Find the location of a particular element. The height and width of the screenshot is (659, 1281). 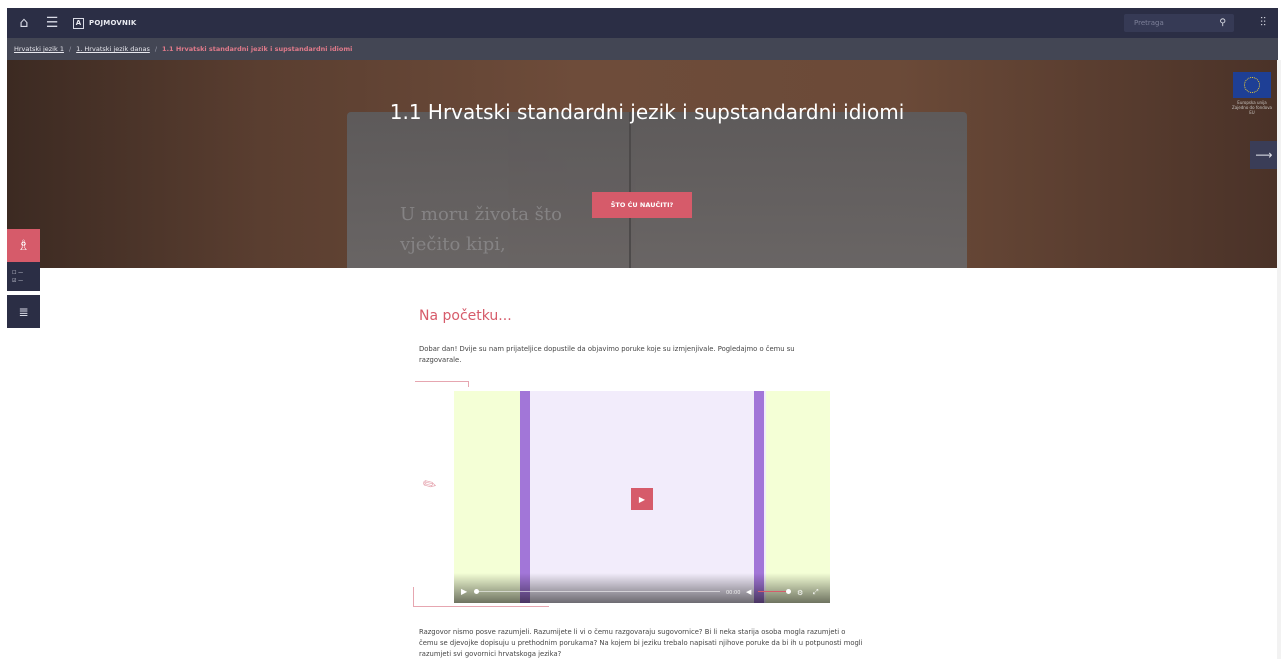

top-navigation-bar: ⌂ ☰ A POJMOVNIK Pretraga ⚲ ⫶⫶ is located at coordinates (642, 23).